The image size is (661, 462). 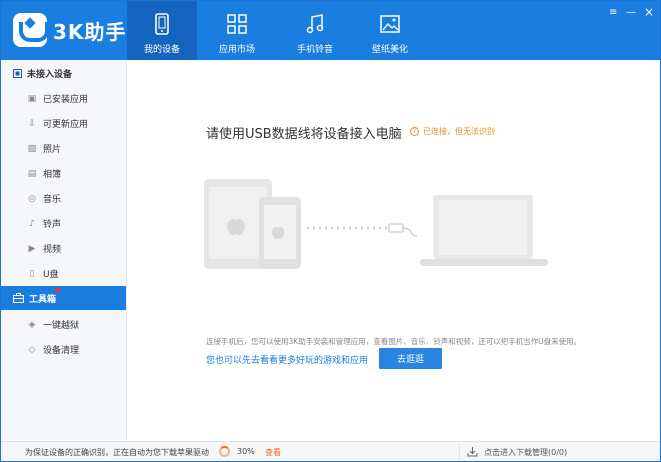 What do you see at coordinates (32, 98) in the screenshot?
I see `installed-apps-icon: ▣` at bounding box center [32, 98].